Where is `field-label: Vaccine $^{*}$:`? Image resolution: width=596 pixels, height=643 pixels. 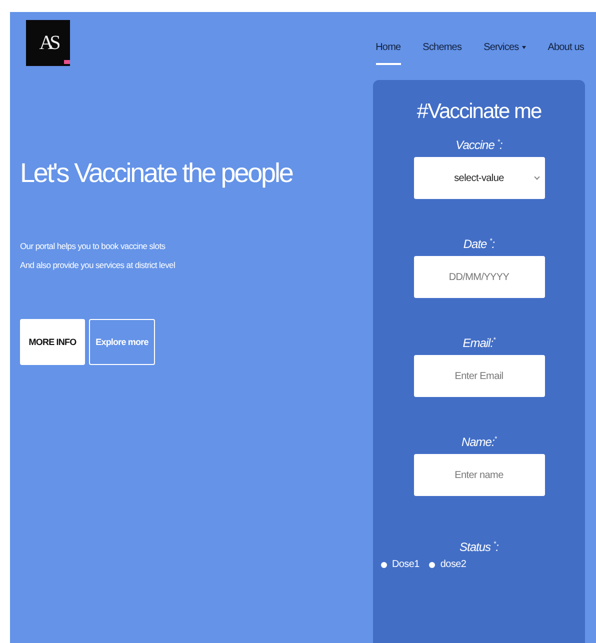
field-label: Vaccine $^{*}$: is located at coordinates (479, 145).